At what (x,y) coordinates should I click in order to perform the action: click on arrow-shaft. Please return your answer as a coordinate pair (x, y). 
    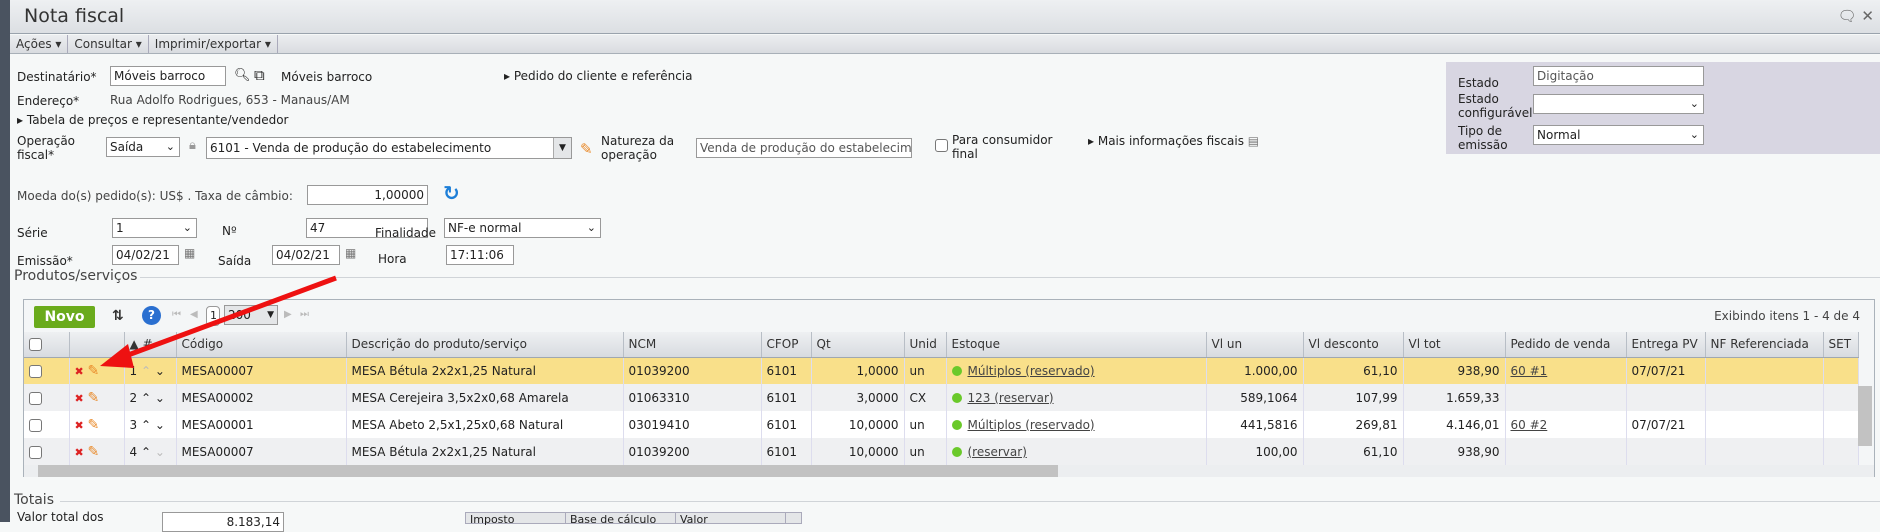
    Looking at the image, I should click on (228, 318).